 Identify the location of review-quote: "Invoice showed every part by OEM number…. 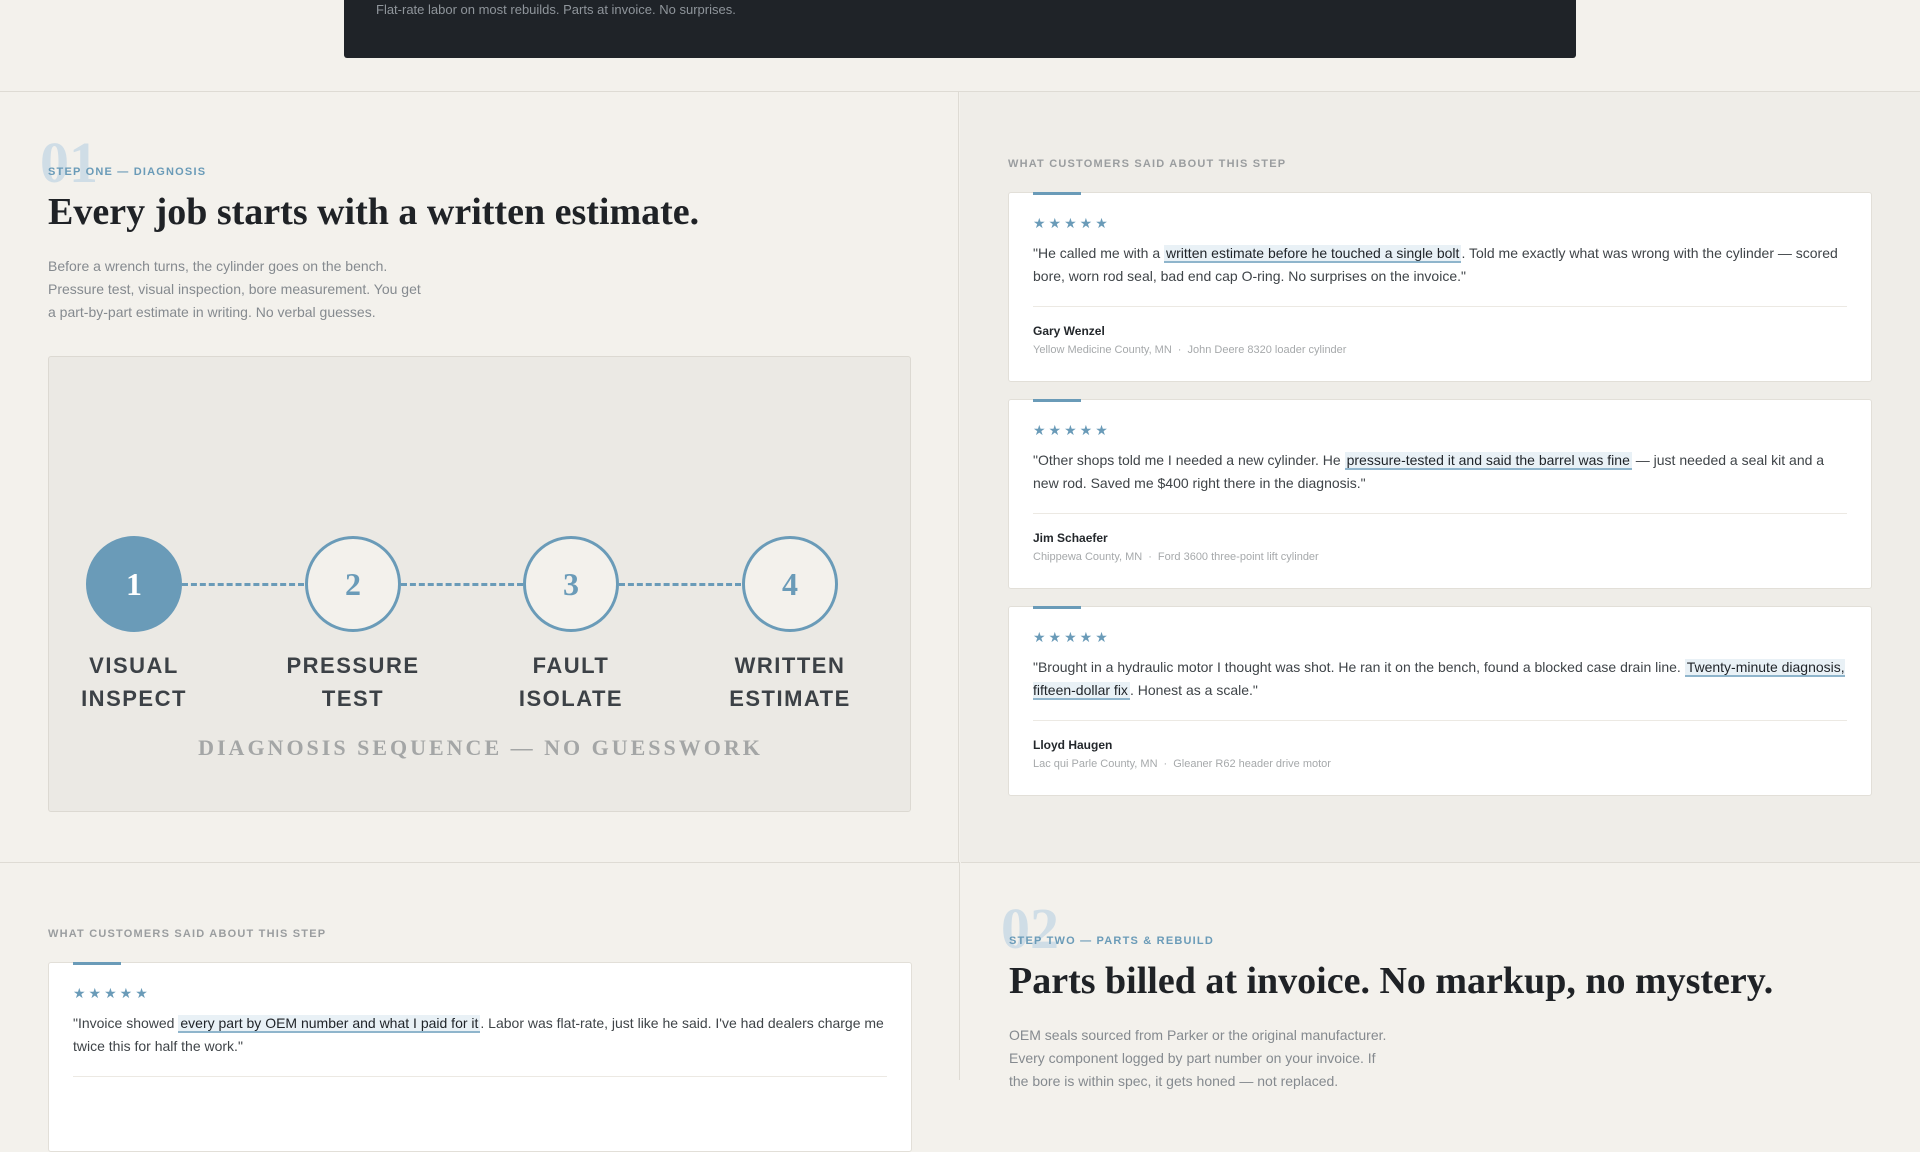
(478, 1034).